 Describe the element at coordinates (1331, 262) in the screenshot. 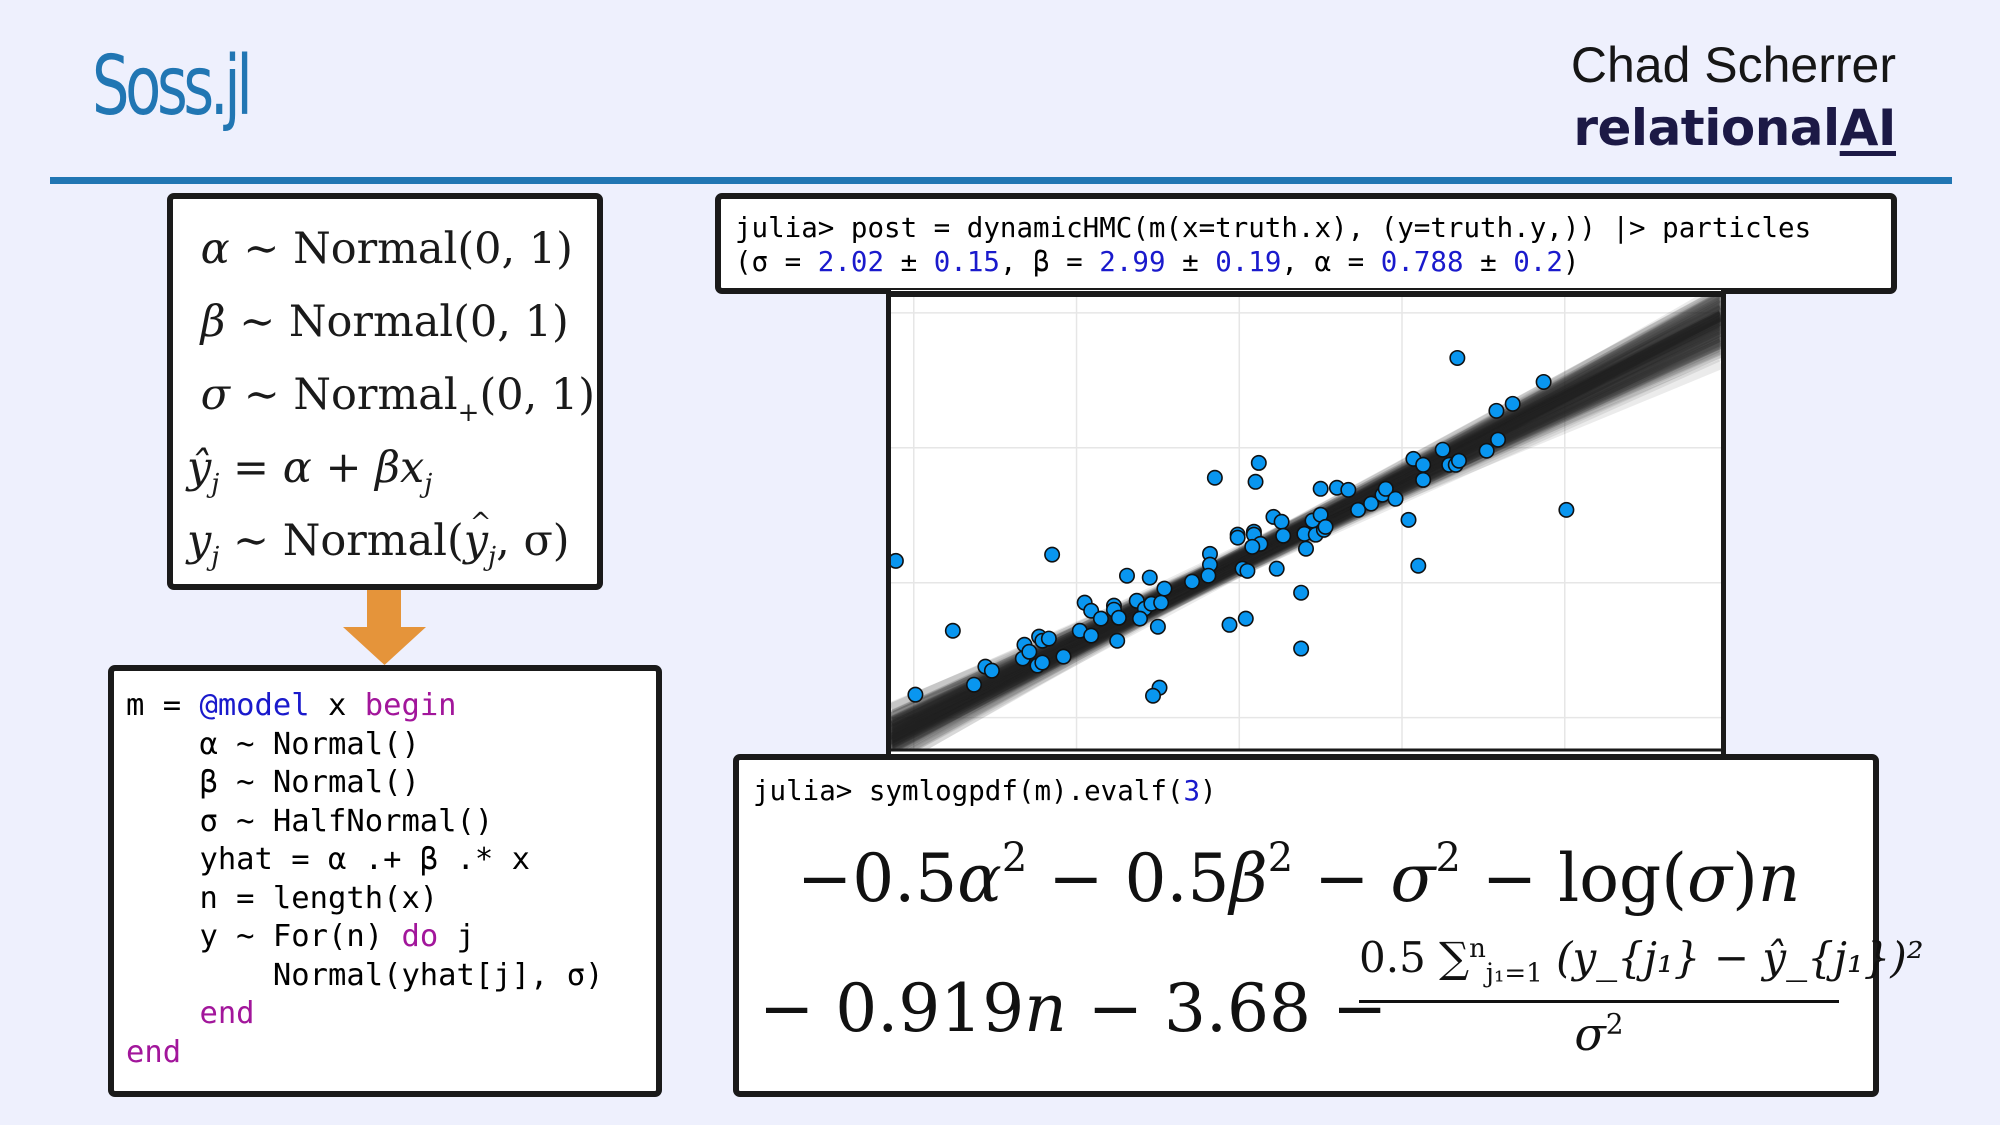

I see `code-token: , α =` at that location.